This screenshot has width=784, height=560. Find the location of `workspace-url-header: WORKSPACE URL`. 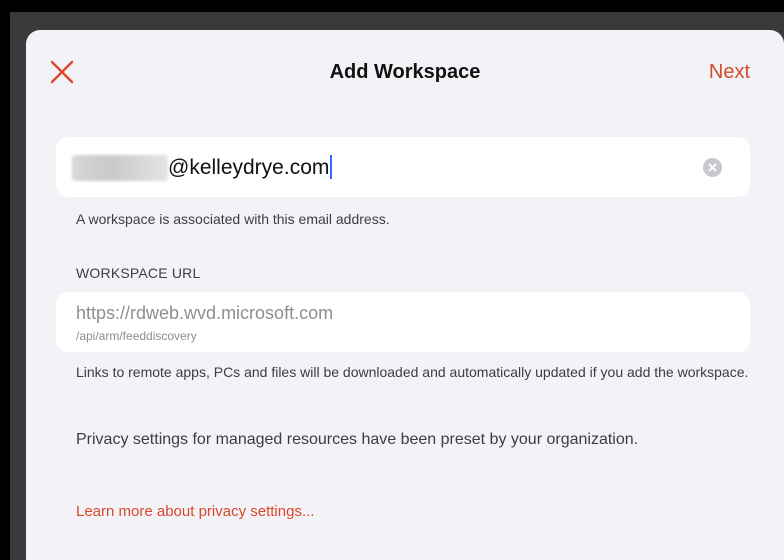

workspace-url-header: WORKSPACE URL is located at coordinates (138, 273).